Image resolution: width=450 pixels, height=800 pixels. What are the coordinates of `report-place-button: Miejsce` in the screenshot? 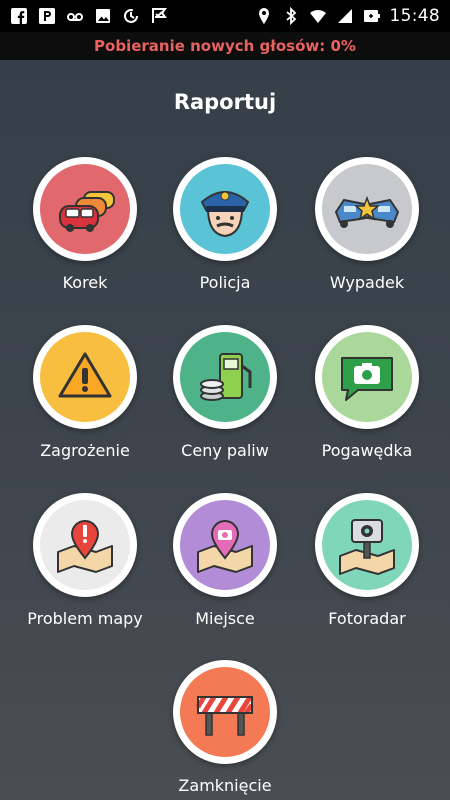 It's located at (225, 568).